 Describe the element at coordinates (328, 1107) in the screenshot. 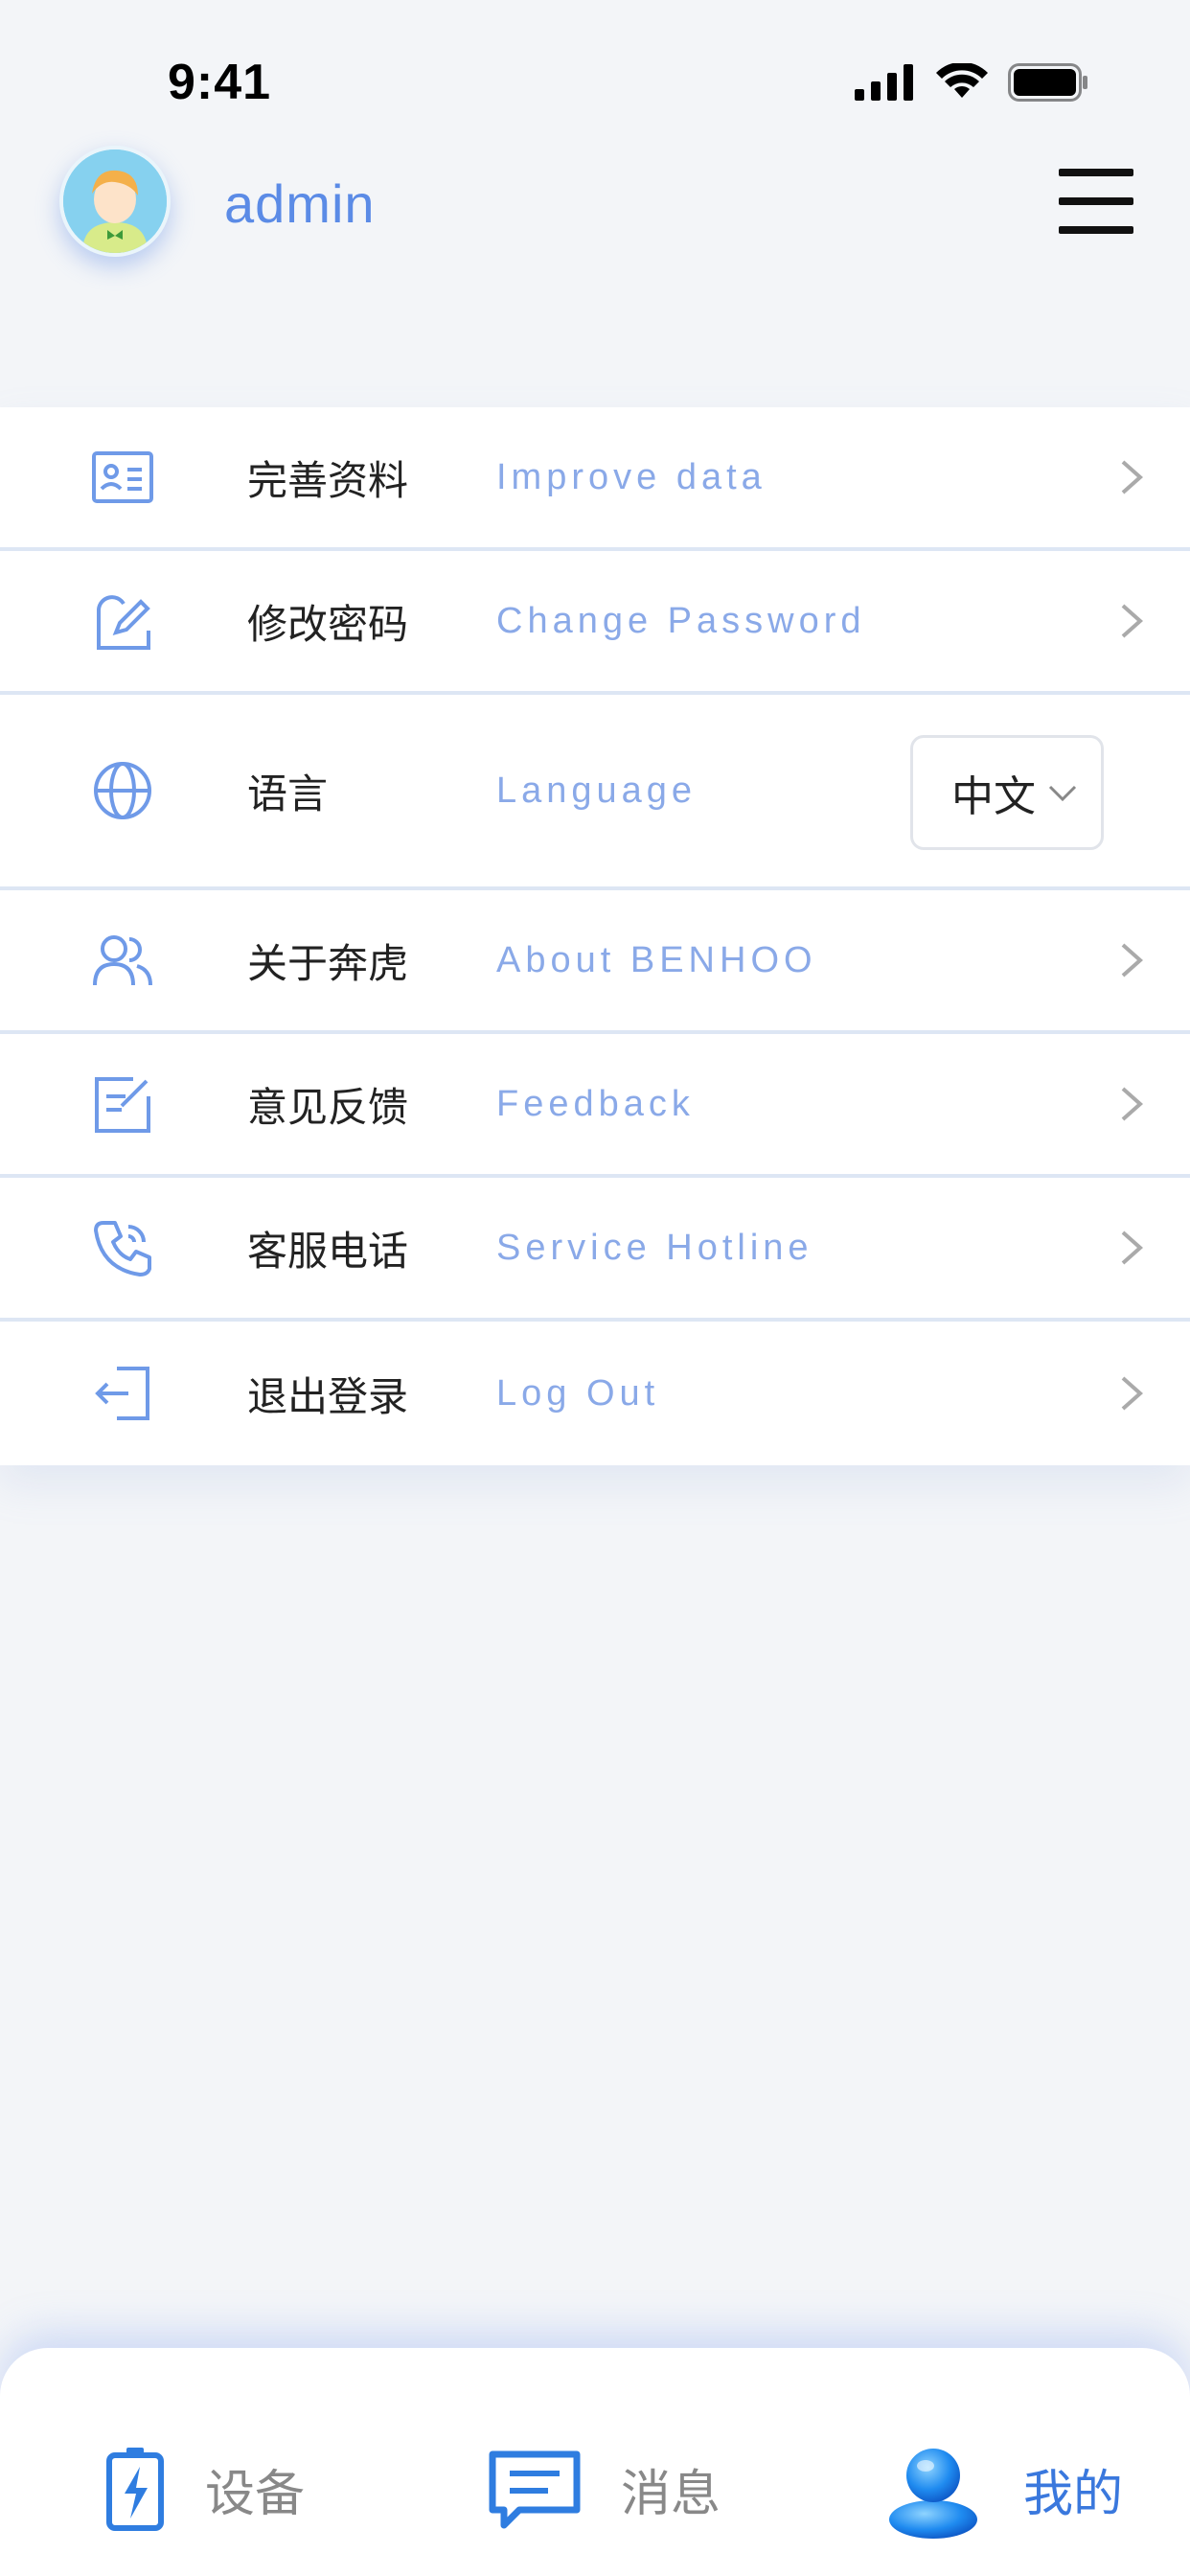

I see `menu-item-label-cn: 意见反馈` at that location.